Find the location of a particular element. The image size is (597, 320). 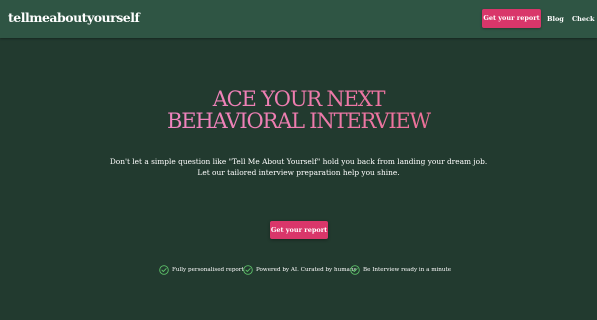

feature-item-personalised: Fully personalised report is located at coordinates (201, 270).